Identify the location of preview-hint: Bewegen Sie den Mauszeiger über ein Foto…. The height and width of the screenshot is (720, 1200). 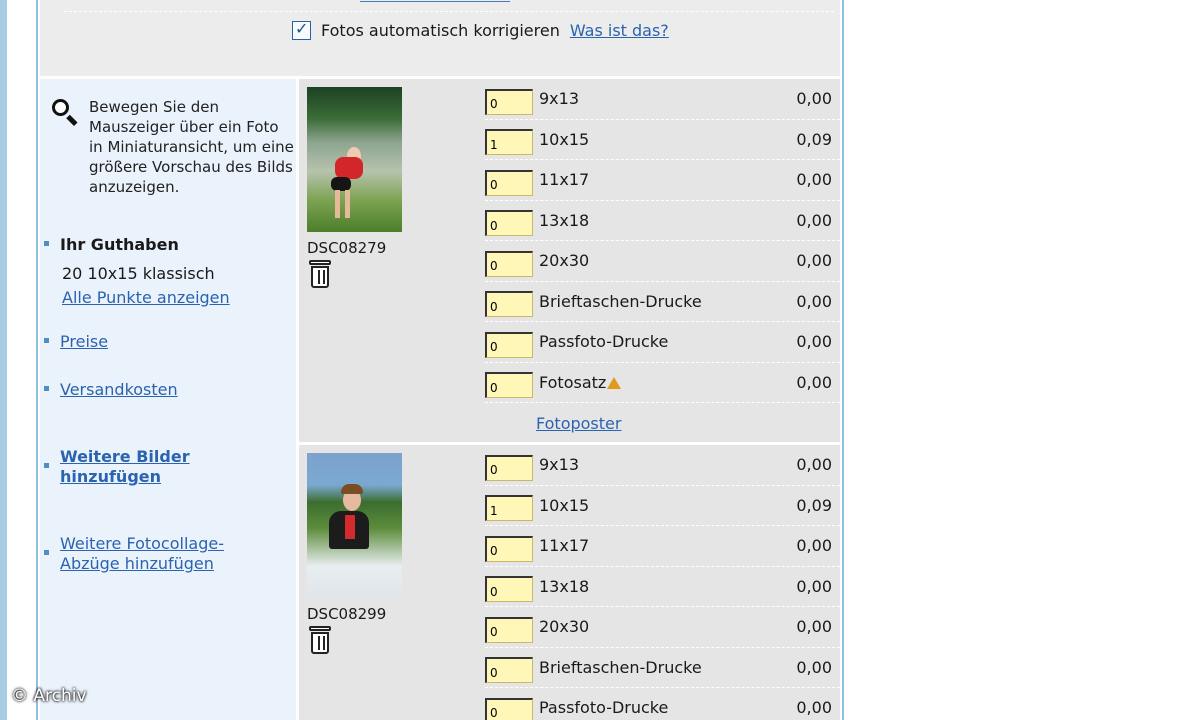
(172, 147).